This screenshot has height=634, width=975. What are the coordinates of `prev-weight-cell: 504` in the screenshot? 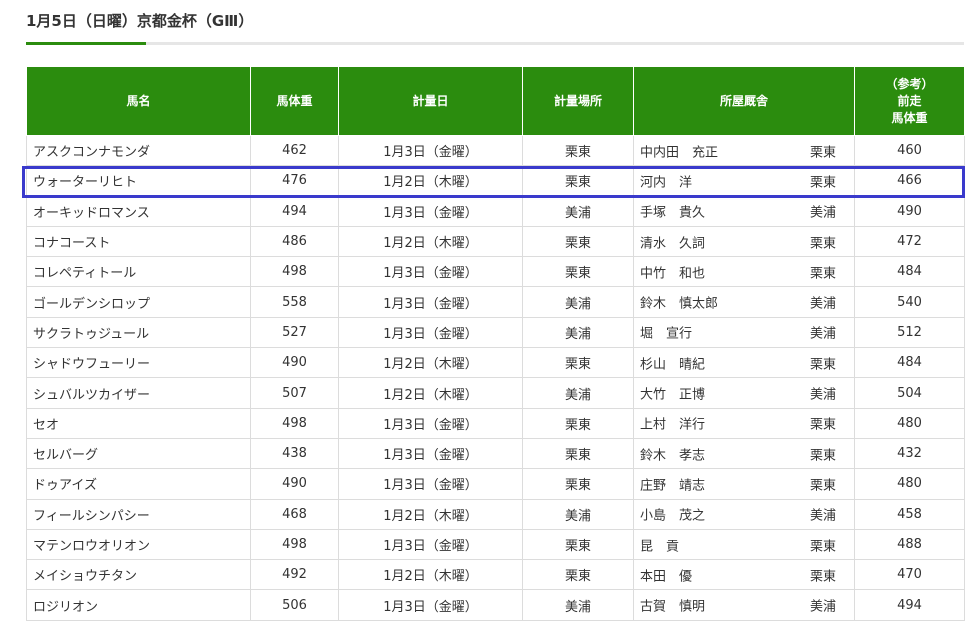 It's located at (909, 393).